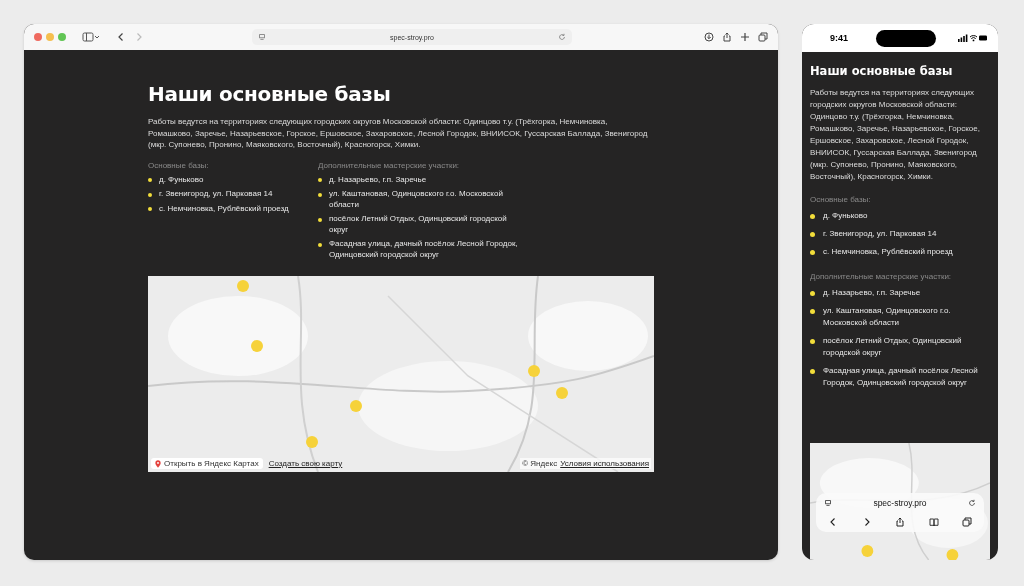 The width and height of the screenshot is (1024, 586). Describe the element at coordinates (906, 38) in the screenshot. I see `dynamic-island` at that location.